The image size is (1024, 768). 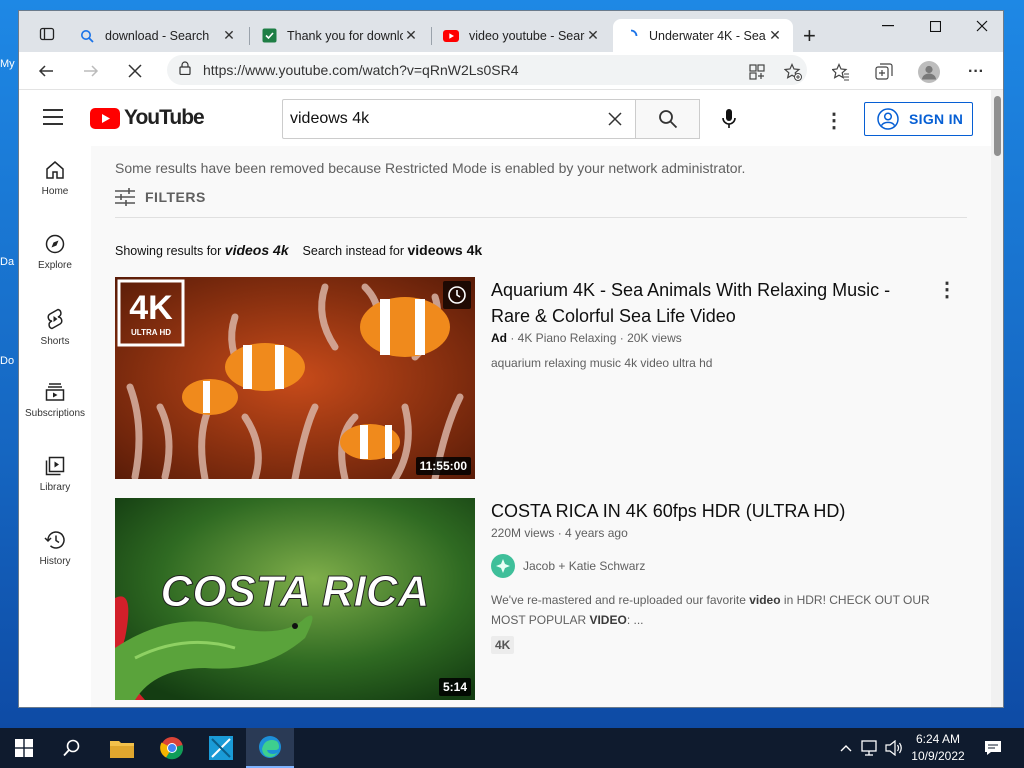 What do you see at coordinates (91, 71) in the screenshot?
I see `forward-button` at bounding box center [91, 71].